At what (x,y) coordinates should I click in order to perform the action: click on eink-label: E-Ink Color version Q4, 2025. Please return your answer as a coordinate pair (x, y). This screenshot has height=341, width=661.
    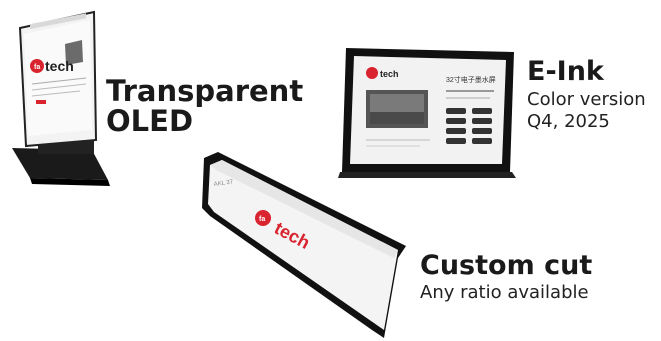
    Looking at the image, I should click on (586, 94).